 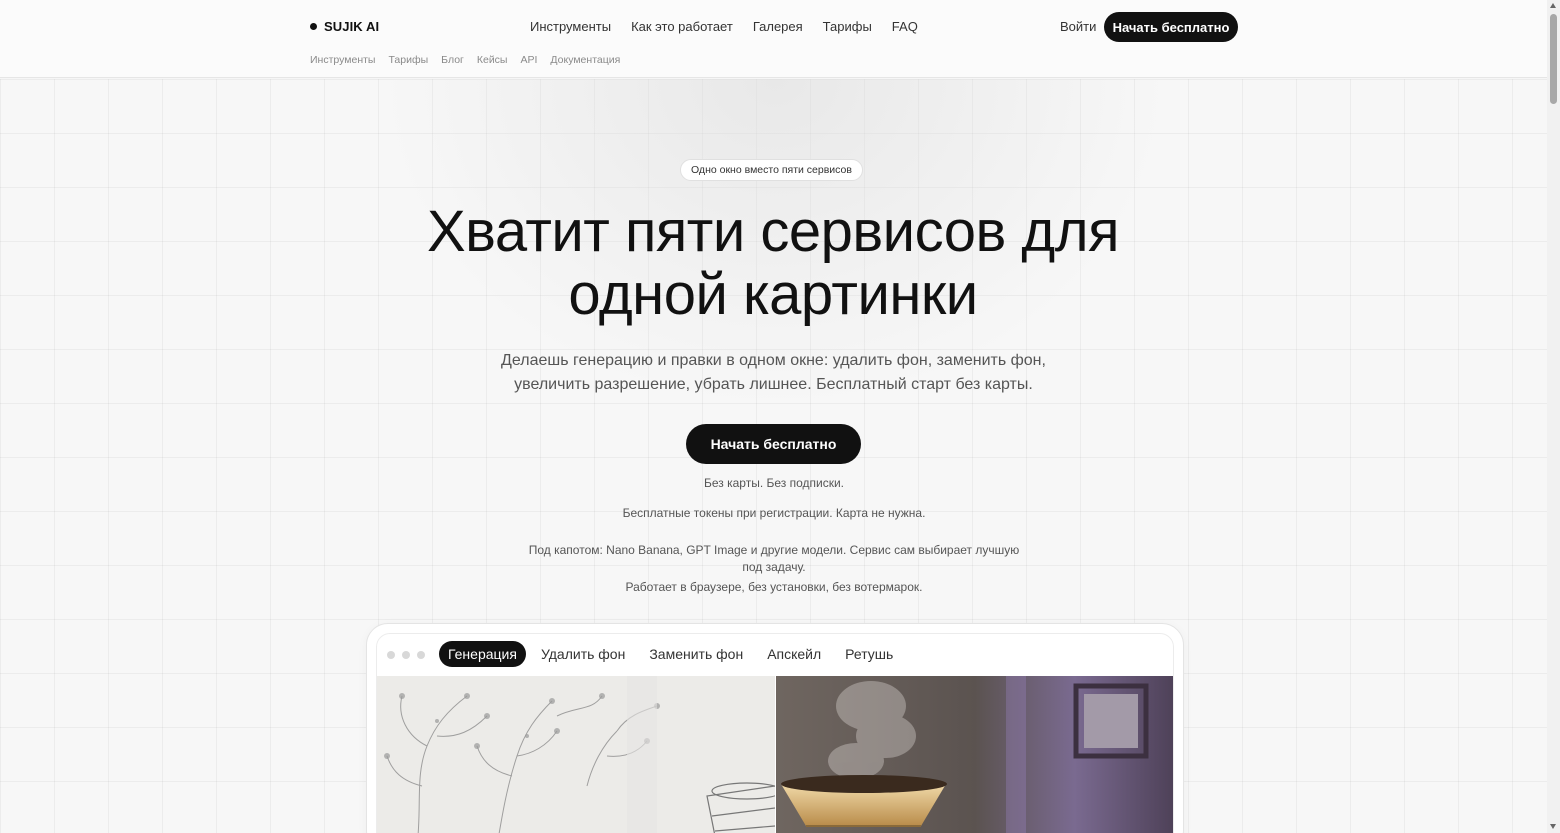 I want to click on subnav-link-docs: Документация, so click(x=585, y=60).